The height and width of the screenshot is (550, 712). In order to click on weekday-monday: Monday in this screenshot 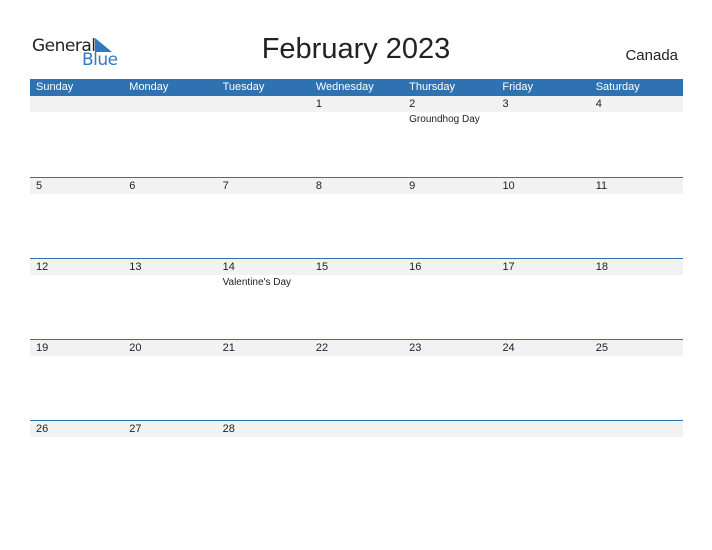, I will do `click(149, 87)`.